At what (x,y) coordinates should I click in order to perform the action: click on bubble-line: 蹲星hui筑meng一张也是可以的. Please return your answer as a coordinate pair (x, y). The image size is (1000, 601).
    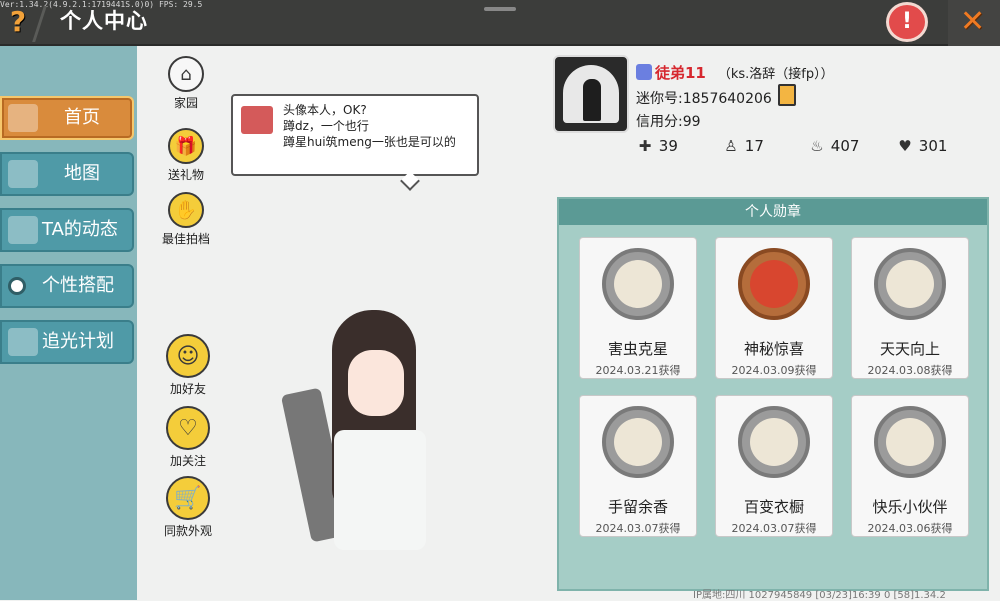
    Looking at the image, I should click on (369, 142).